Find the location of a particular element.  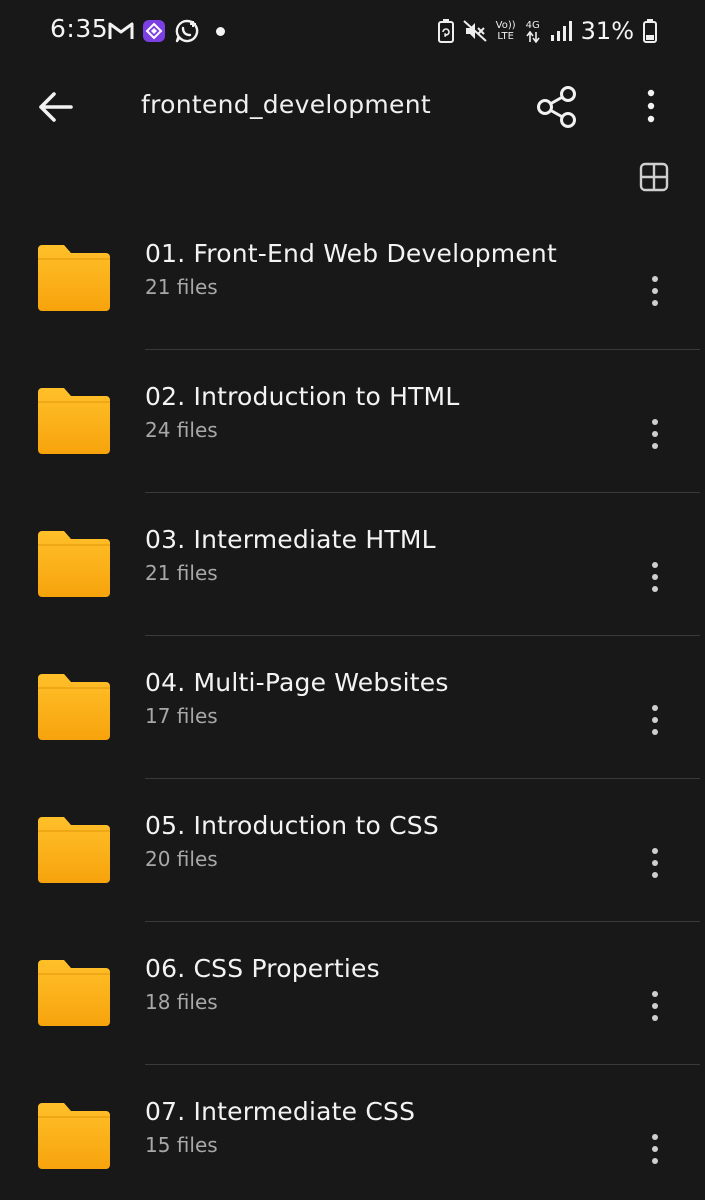

volte-bottom: LTE is located at coordinates (505, 36).